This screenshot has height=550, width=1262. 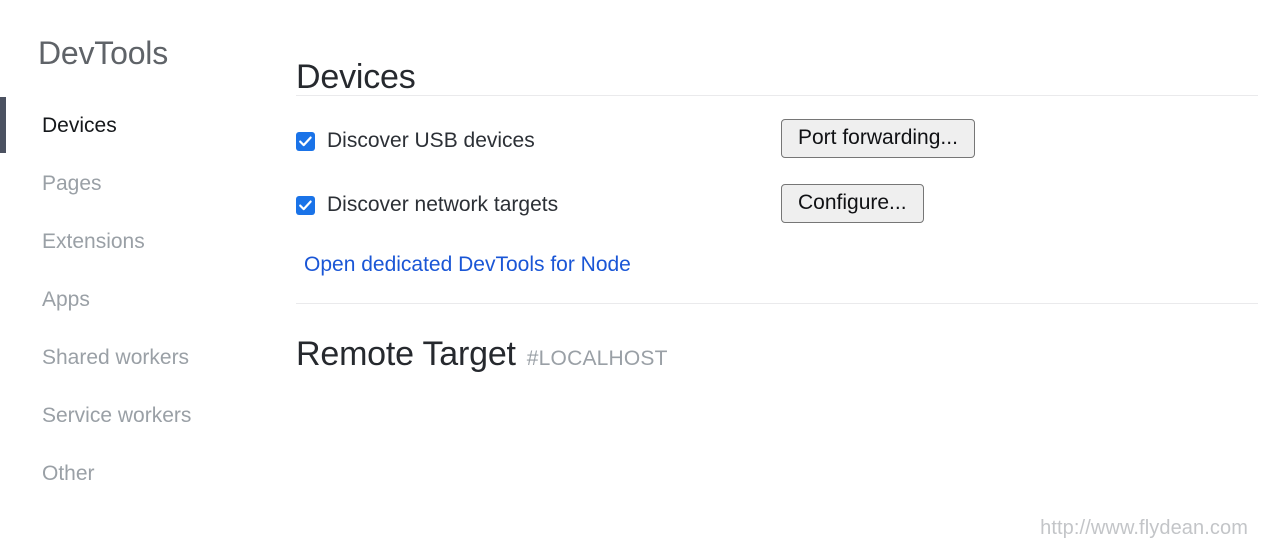 I want to click on sidebar-item-shared-workers: Shared workers, so click(x=148, y=358).